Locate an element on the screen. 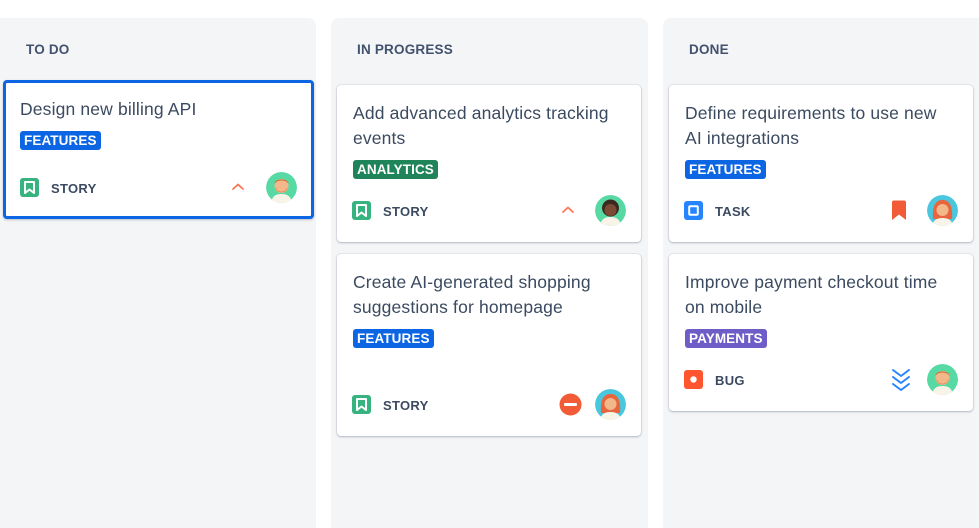  task-square-icon is located at coordinates (693, 210).